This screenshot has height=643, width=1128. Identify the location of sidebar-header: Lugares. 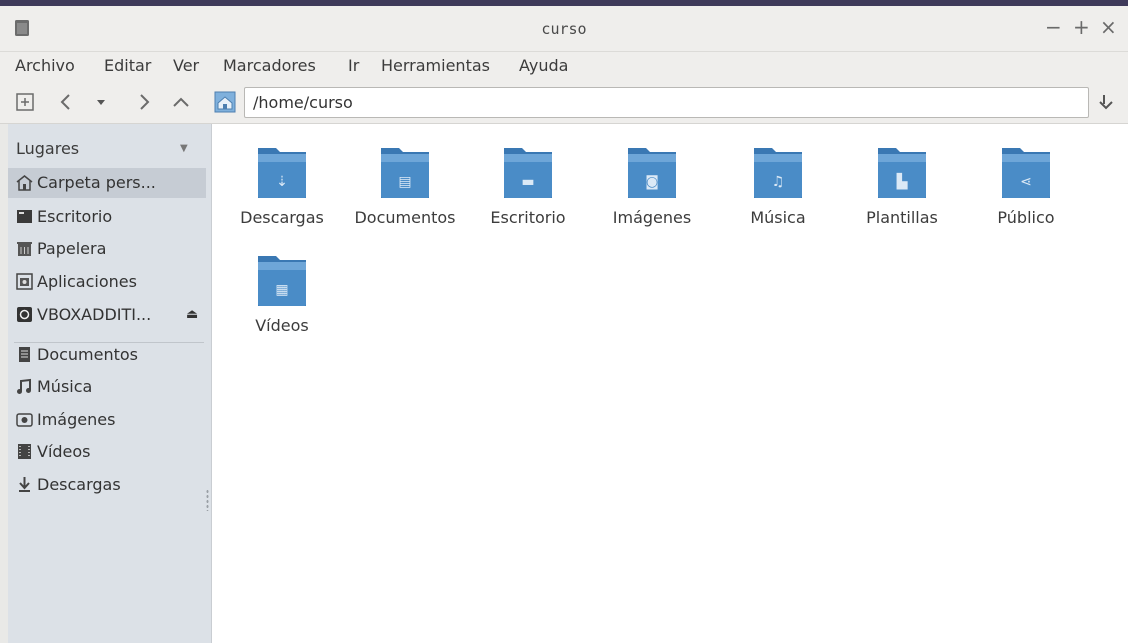
(48, 148).